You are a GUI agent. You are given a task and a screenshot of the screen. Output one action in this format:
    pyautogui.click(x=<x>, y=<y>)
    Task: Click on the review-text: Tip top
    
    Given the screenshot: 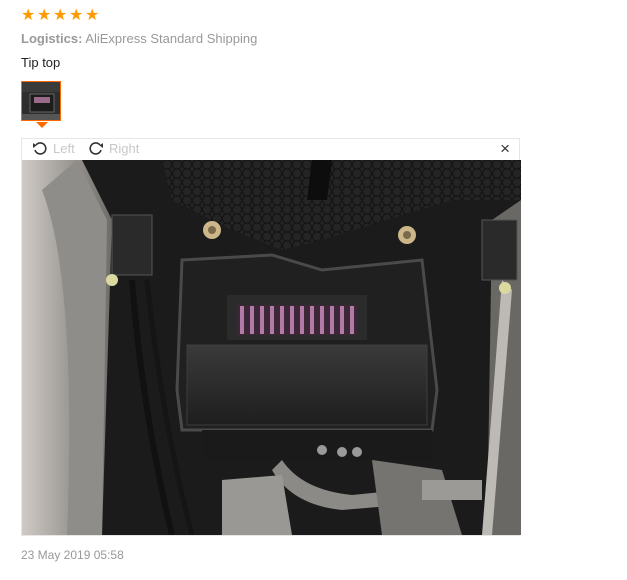 What is the action you would take?
    pyautogui.click(x=41, y=62)
    